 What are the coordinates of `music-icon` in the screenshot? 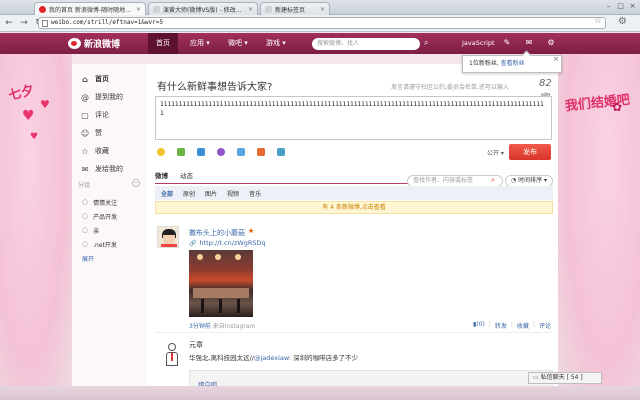 It's located at (221, 152).